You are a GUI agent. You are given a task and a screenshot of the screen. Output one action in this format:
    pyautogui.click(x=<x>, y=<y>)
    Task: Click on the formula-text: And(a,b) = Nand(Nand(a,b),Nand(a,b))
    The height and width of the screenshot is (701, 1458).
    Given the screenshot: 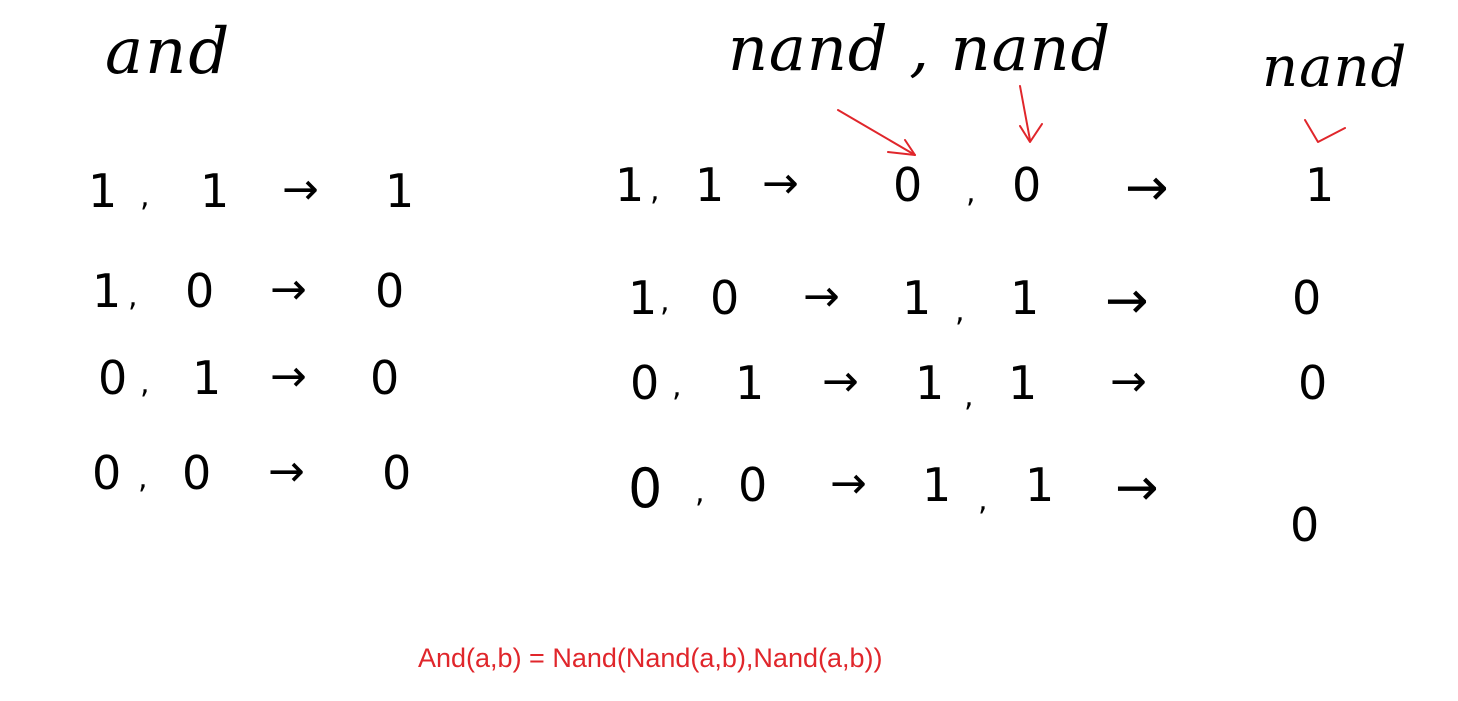 What is the action you would take?
    pyautogui.click(x=650, y=658)
    